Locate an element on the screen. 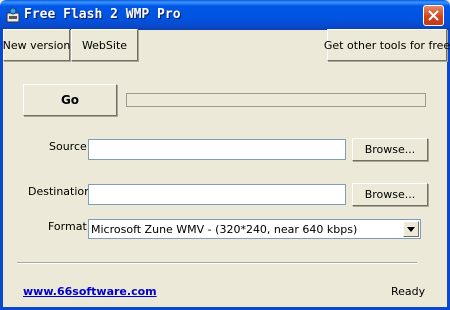  go-button: Go is located at coordinates (70, 100).